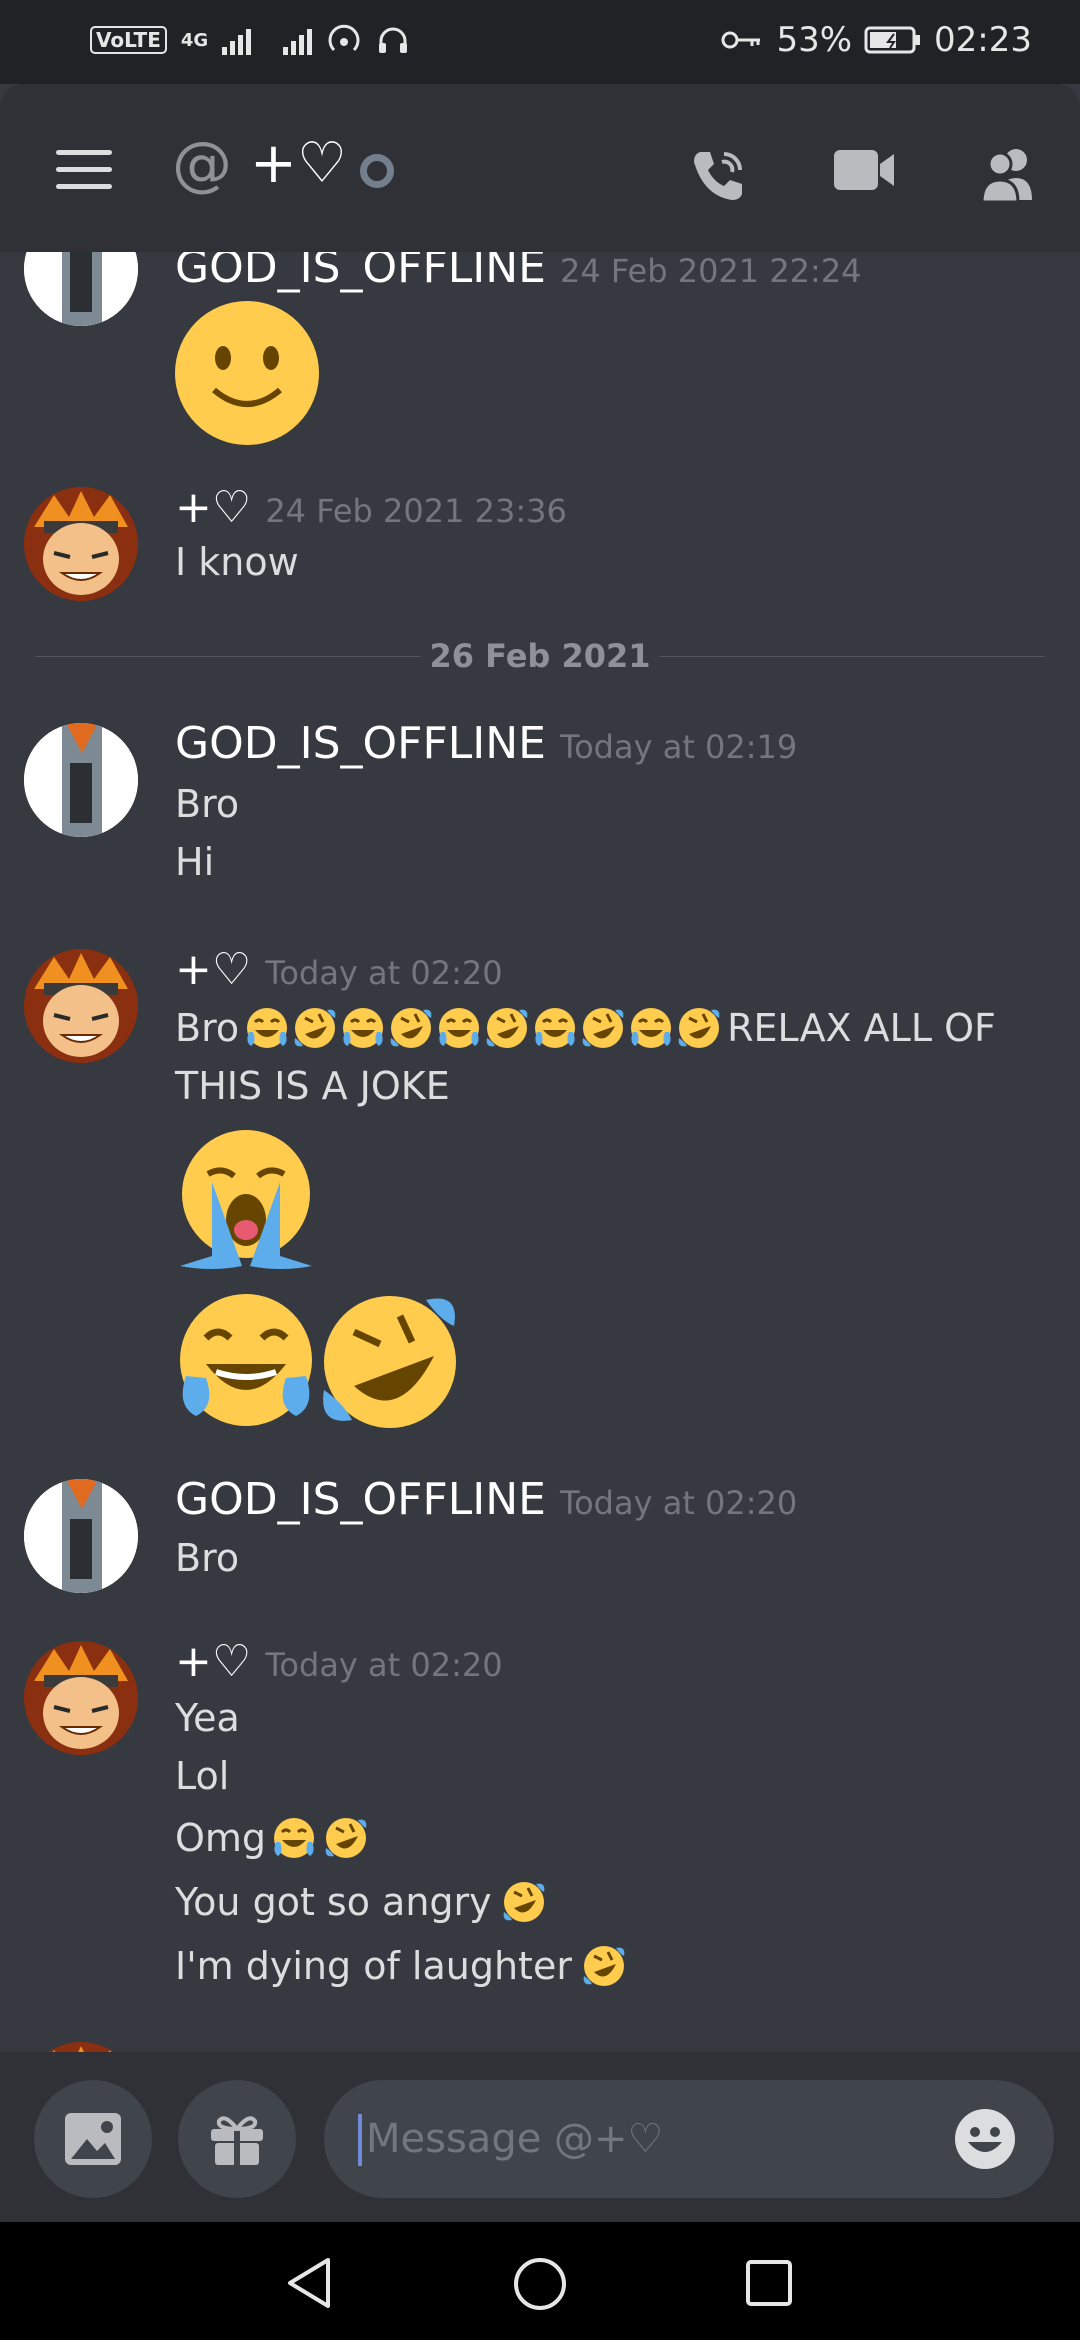 This screenshot has width=1080, height=2340. What do you see at coordinates (769, 2283) in the screenshot?
I see `recents-icon` at bounding box center [769, 2283].